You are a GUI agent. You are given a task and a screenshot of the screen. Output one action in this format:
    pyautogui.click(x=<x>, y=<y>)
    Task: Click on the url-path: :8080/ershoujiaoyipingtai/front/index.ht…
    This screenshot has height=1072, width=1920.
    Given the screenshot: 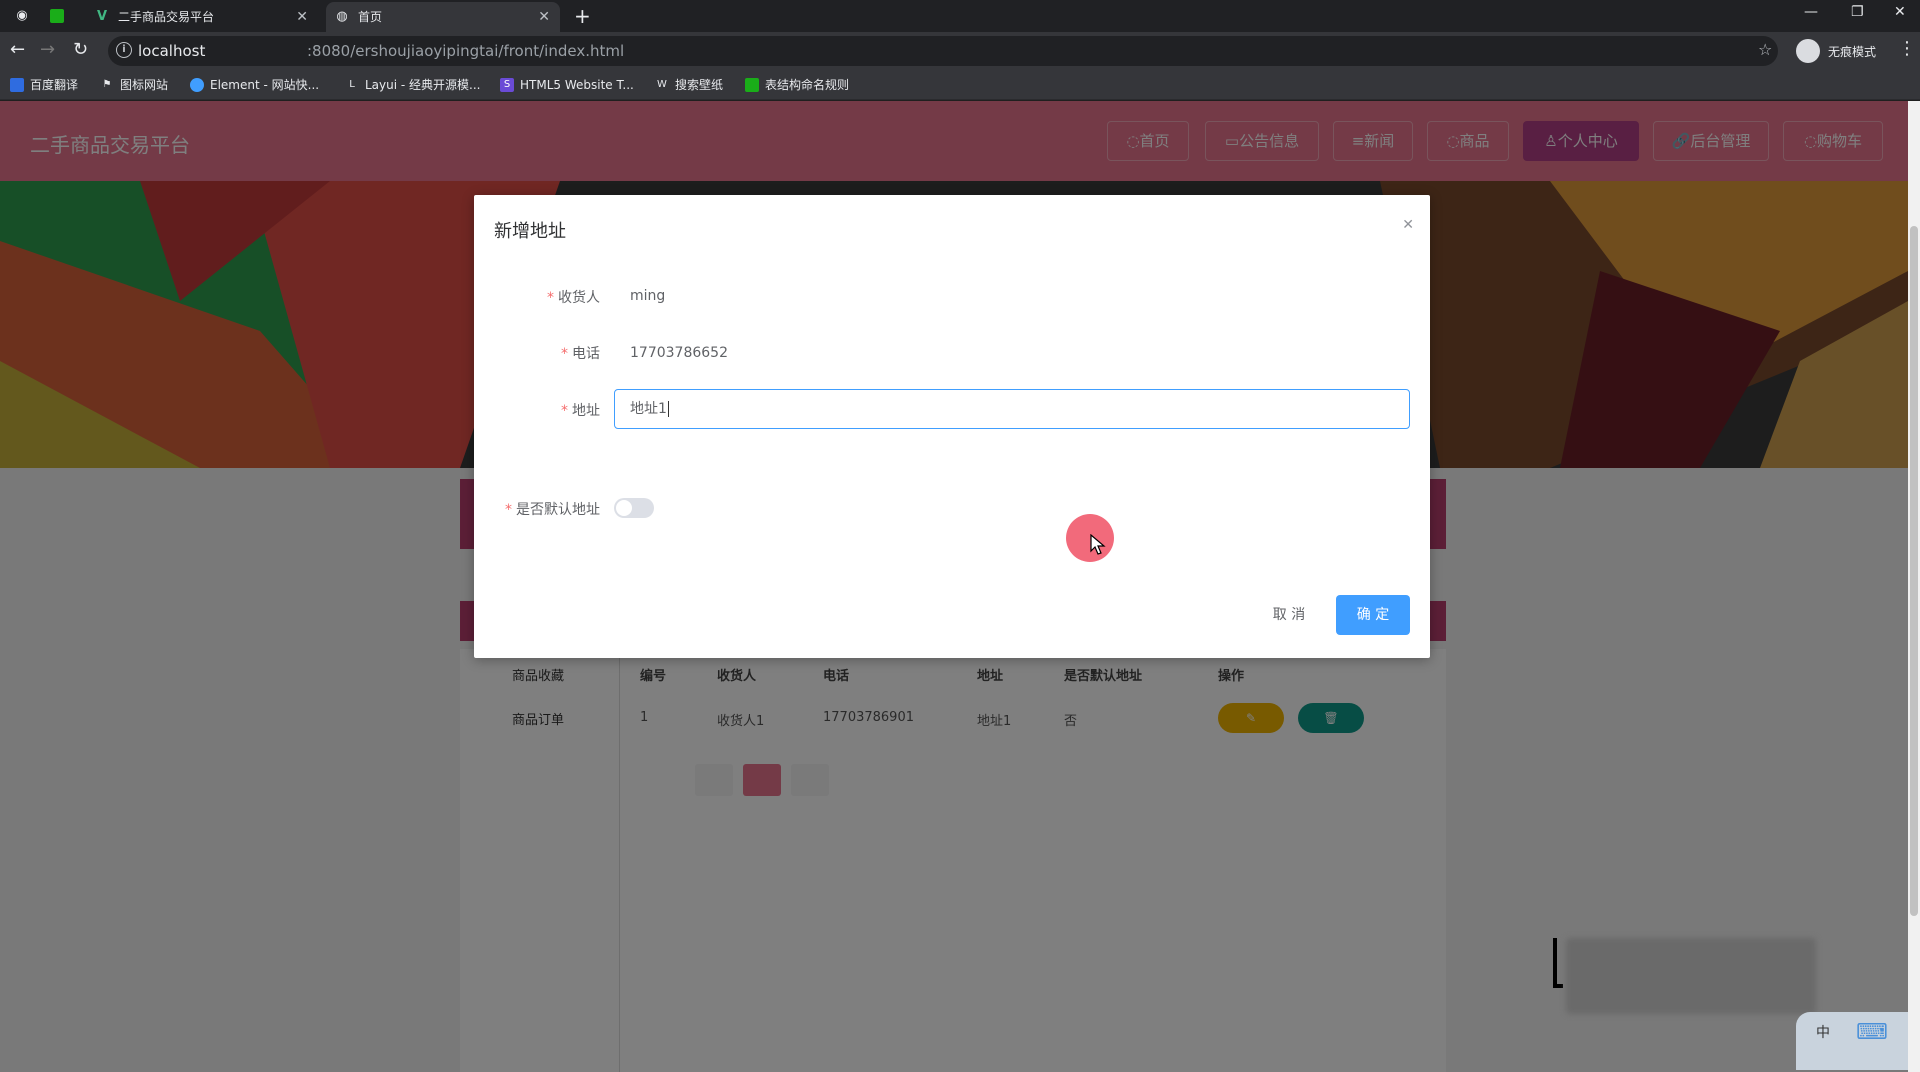 What is the action you would take?
    pyautogui.click(x=466, y=51)
    